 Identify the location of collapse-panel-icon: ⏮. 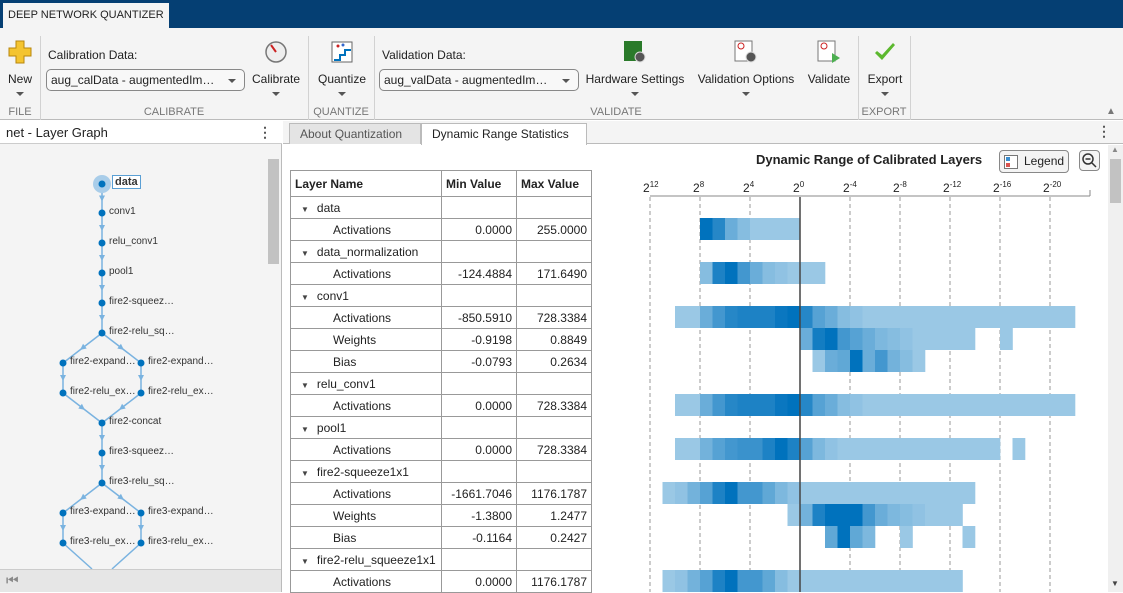
(12, 580).